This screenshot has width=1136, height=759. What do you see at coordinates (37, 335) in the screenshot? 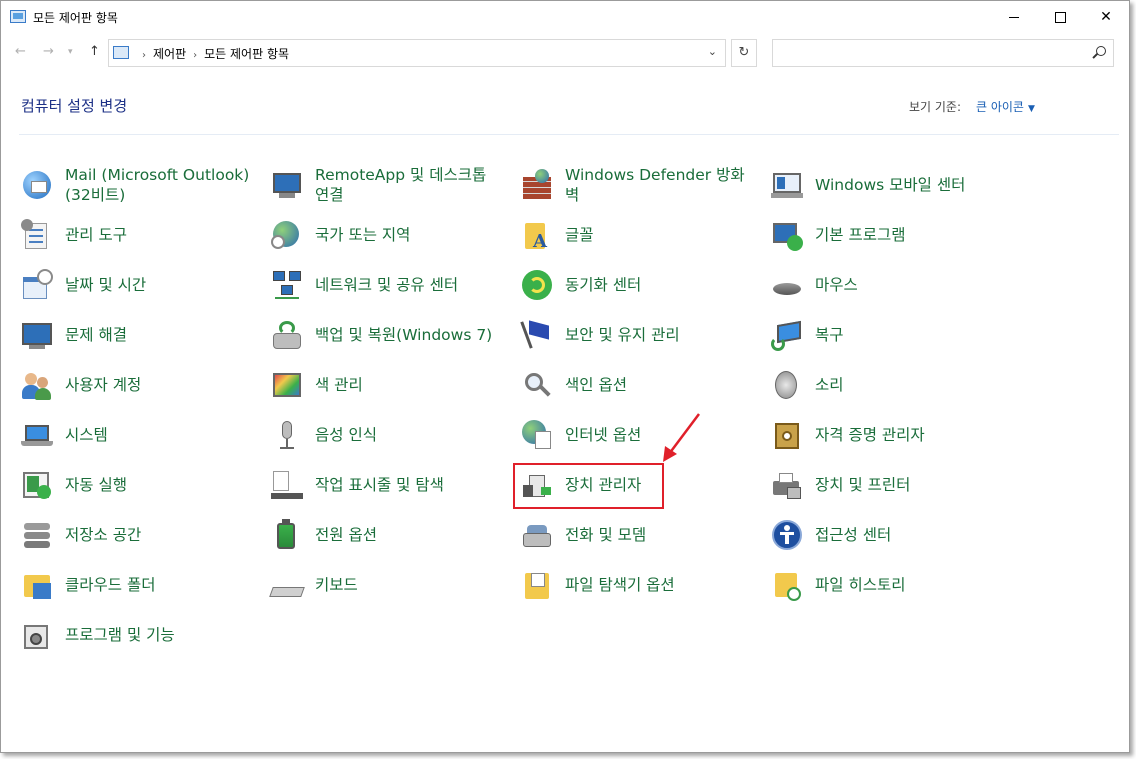
I see `troubleshooting-icon` at bounding box center [37, 335].